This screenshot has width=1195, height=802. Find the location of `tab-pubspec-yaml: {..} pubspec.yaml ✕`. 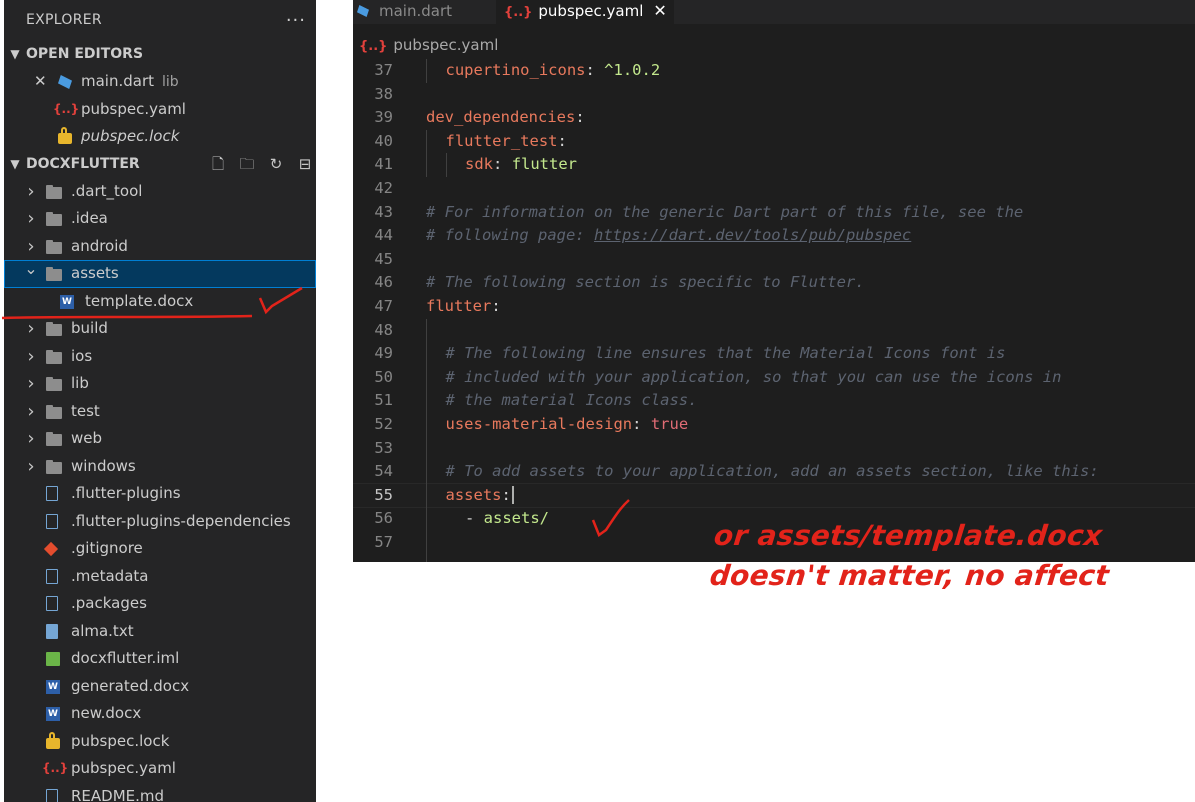

tab-pubspec-yaml: {..} pubspec.yaml ✕ is located at coordinates (585, 12).